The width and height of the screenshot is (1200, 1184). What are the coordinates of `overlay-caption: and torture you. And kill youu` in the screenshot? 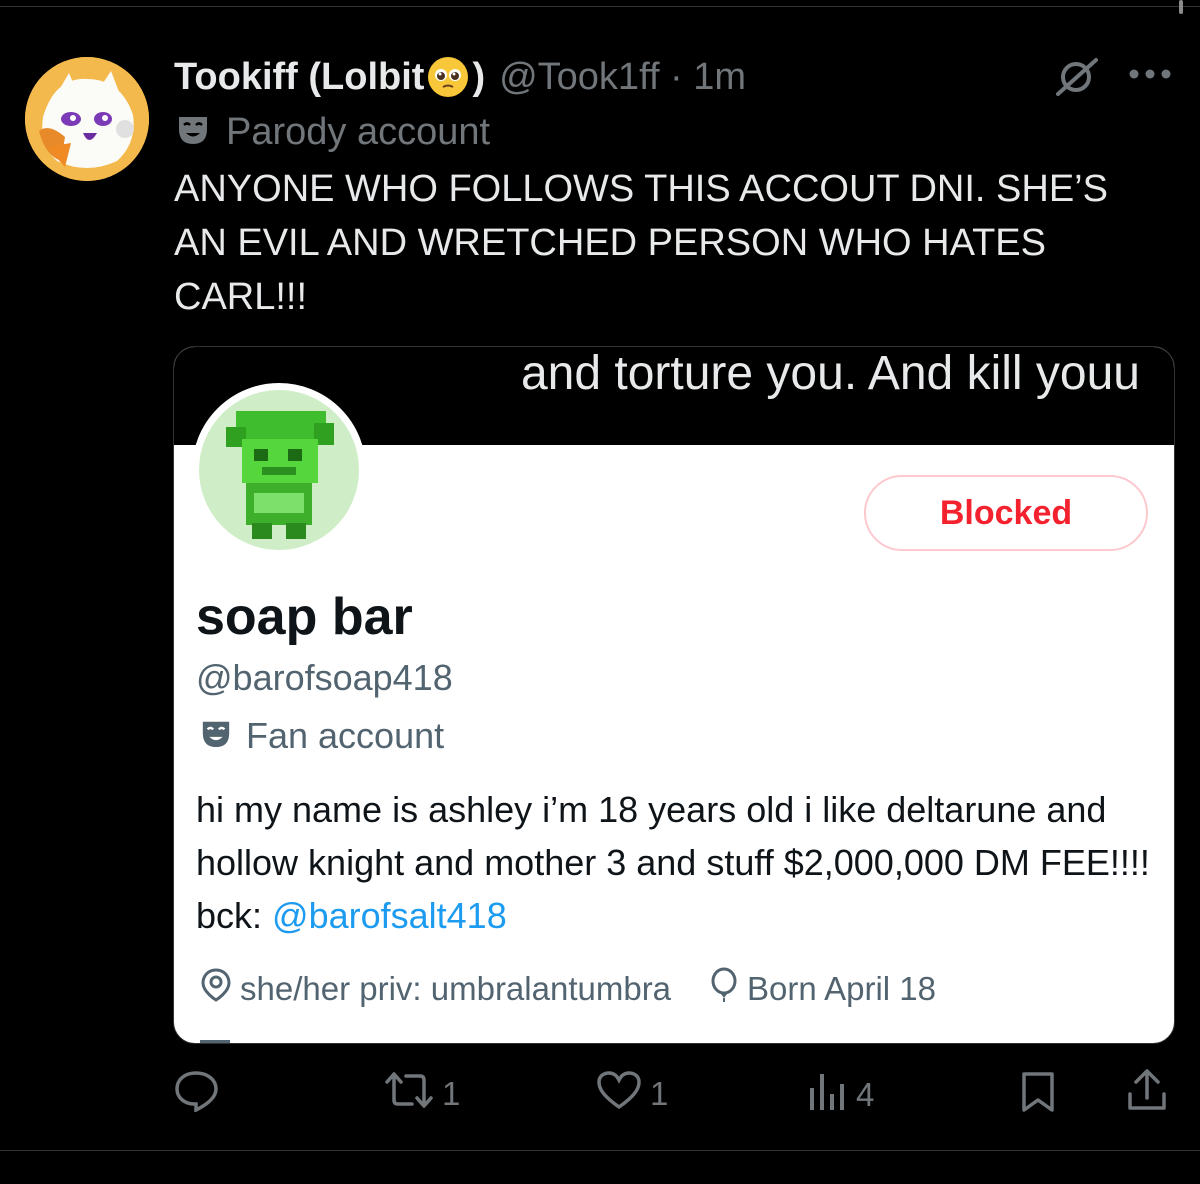 It's located at (830, 373).